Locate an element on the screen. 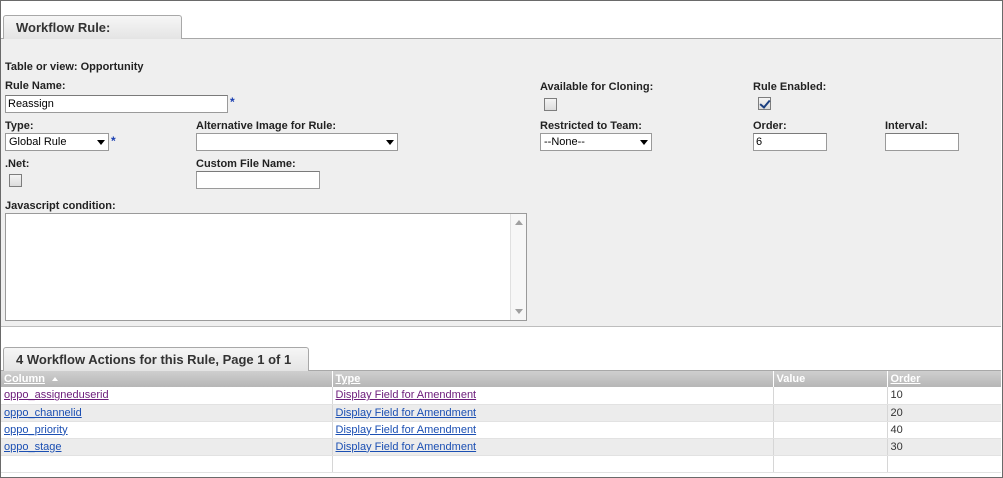 This screenshot has width=1003, height=478. cell-order: 30 is located at coordinates (943, 447).